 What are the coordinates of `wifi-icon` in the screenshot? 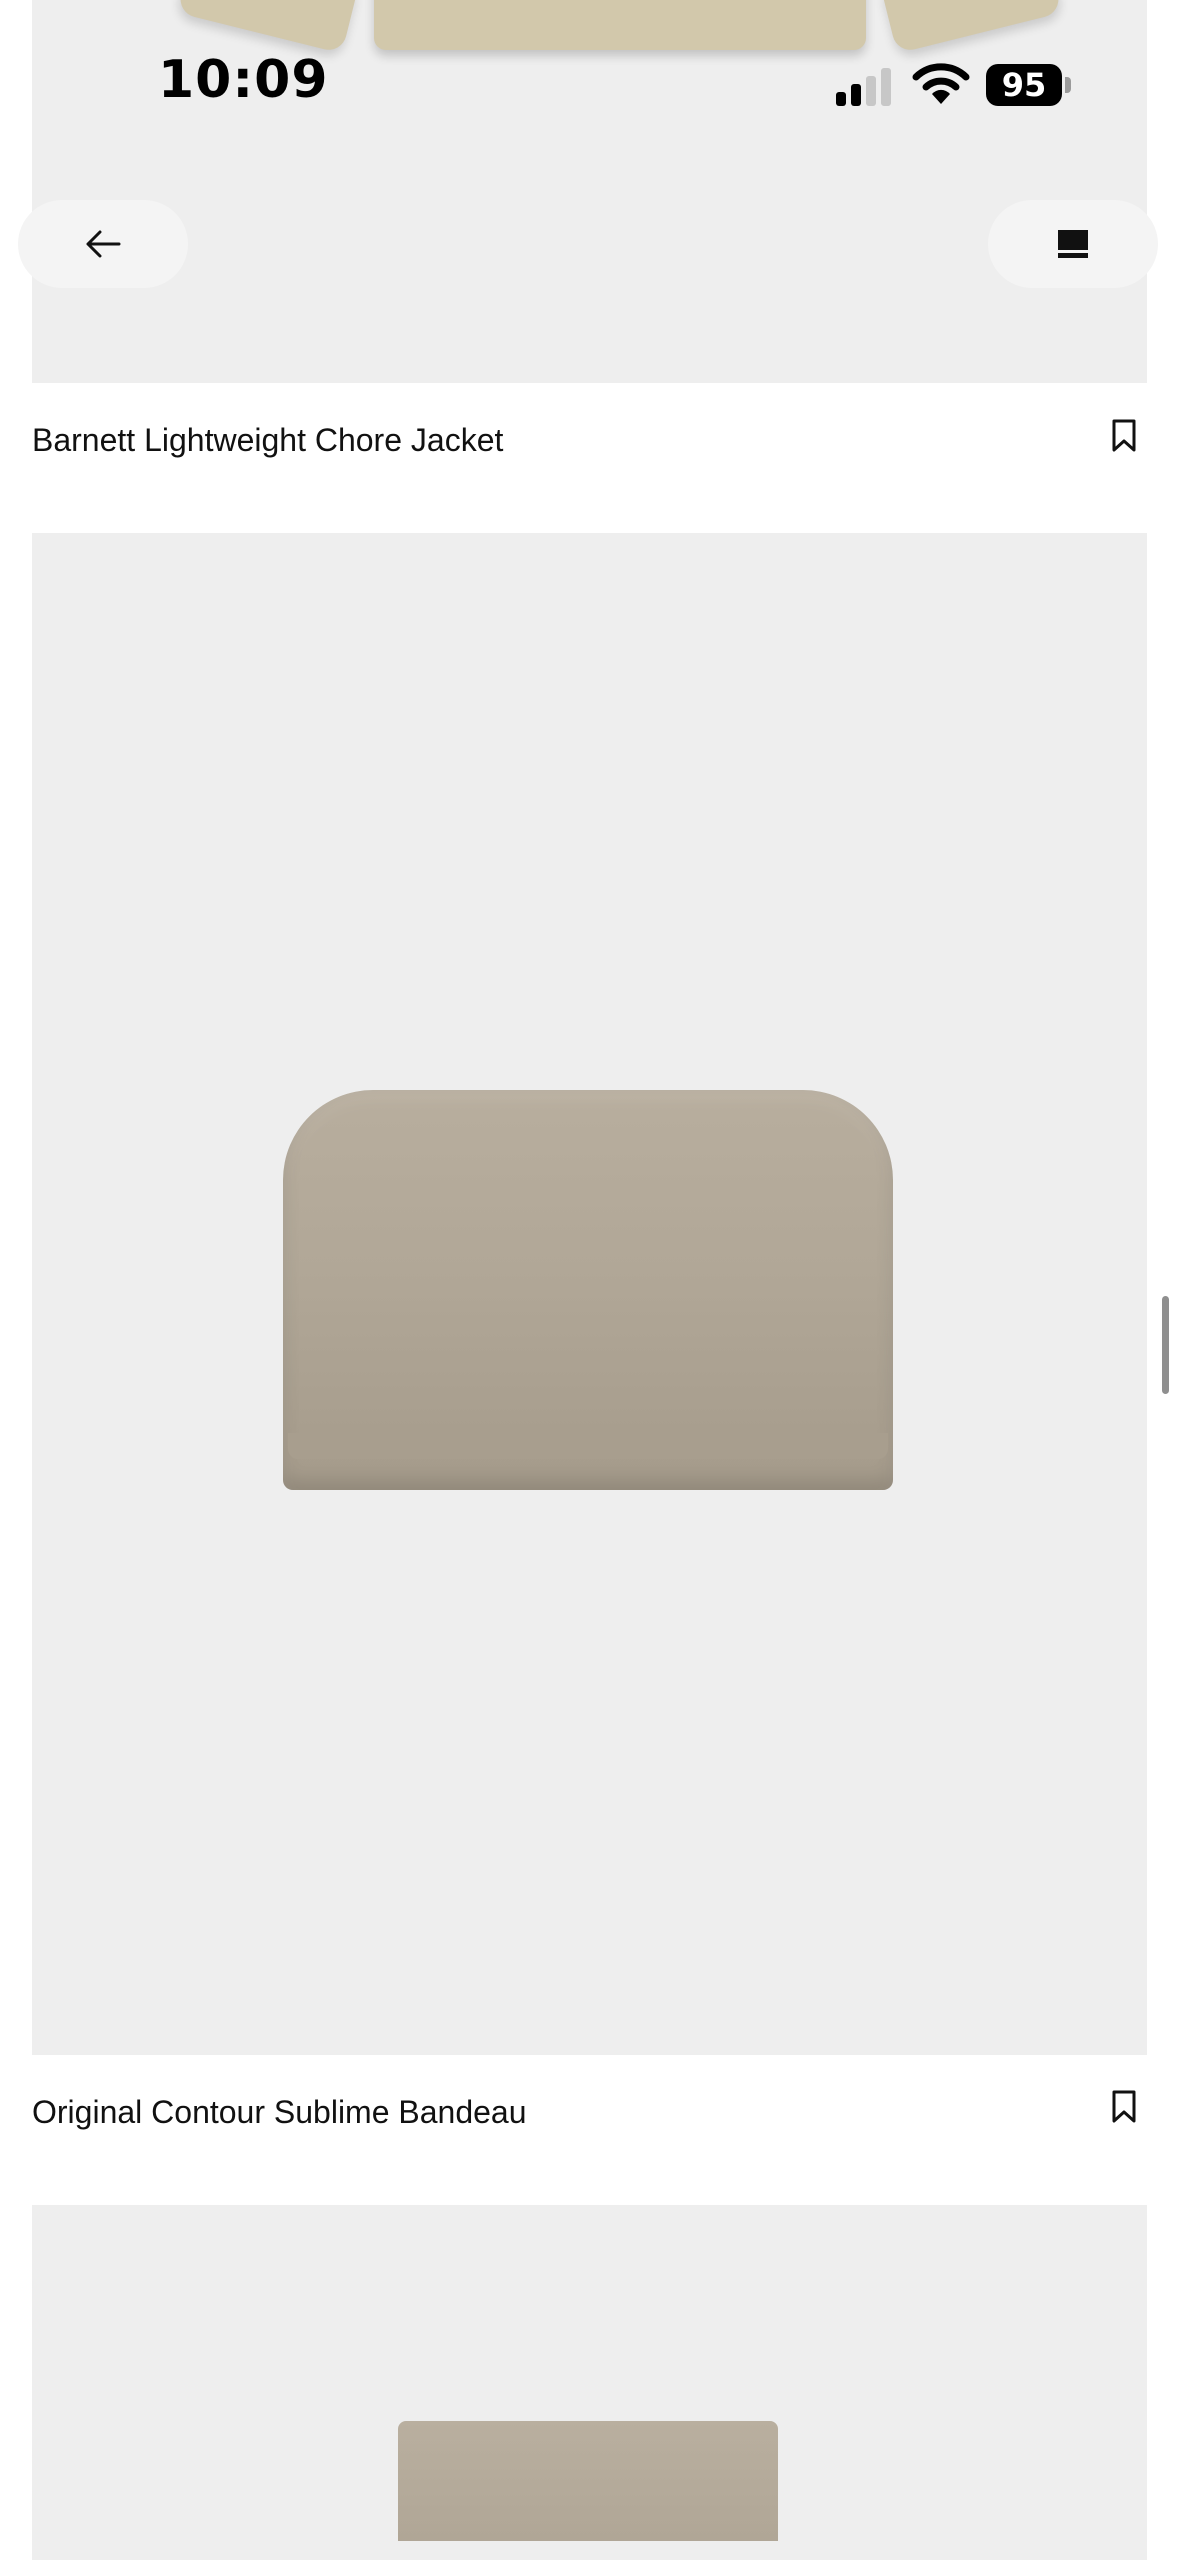 It's located at (941, 83).